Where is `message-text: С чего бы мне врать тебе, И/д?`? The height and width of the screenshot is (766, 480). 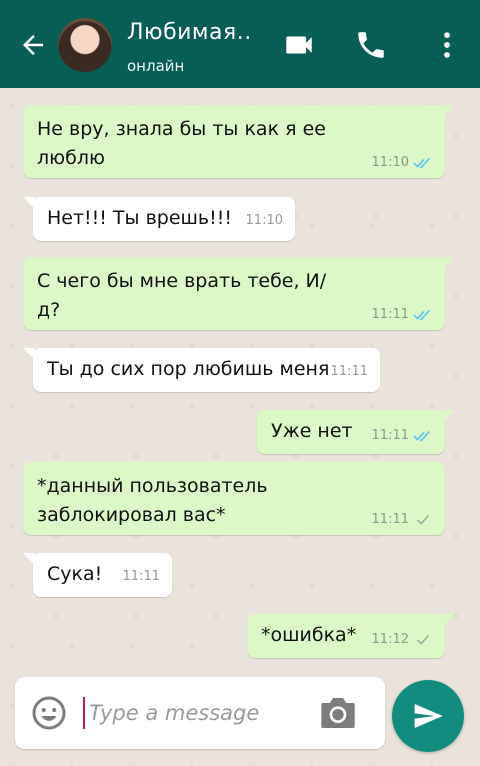
message-text: С чего бы мне врать тебе, И/д? is located at coordinates (182, 295).